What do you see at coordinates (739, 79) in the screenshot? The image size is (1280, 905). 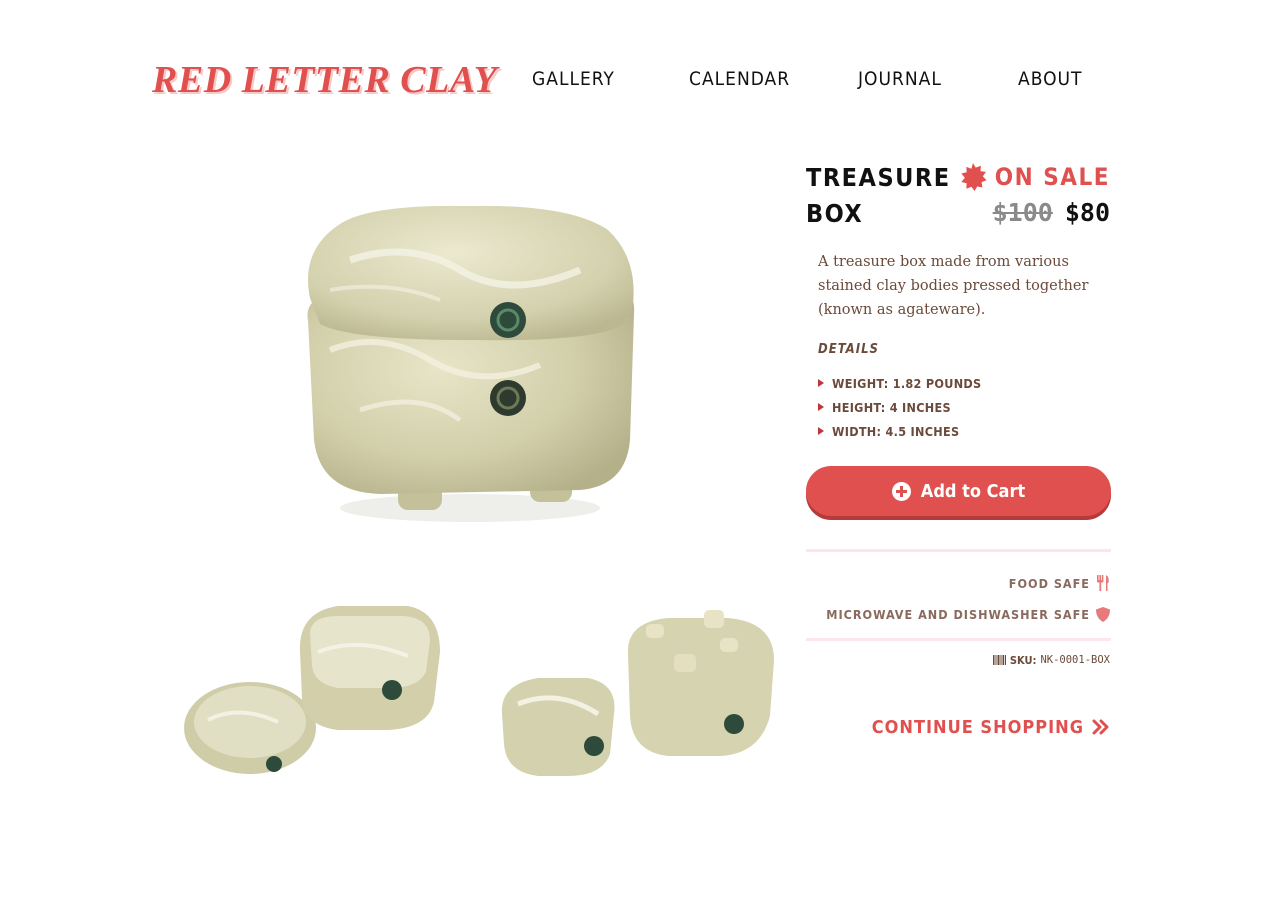 I see `nav-item-calendar: CALENDAR` at bounding box center [739, 79].